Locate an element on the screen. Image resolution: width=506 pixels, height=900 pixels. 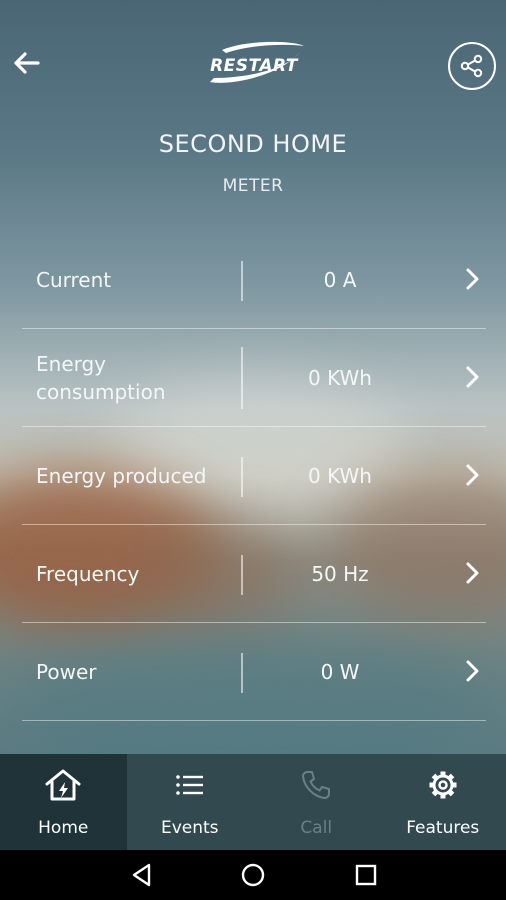
share-button is located at coordinates (472, 66).